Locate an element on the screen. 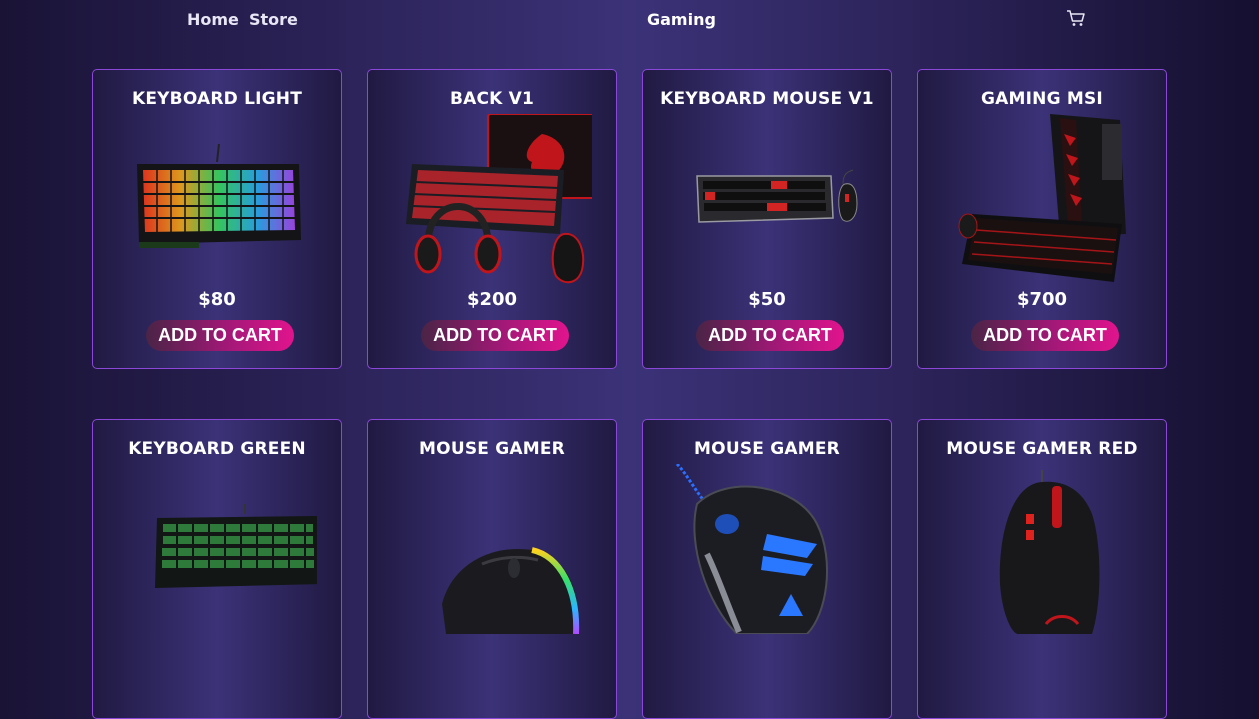 The image size is (1259, 719). green-keyboard-image is located at coordinates (236, 546).